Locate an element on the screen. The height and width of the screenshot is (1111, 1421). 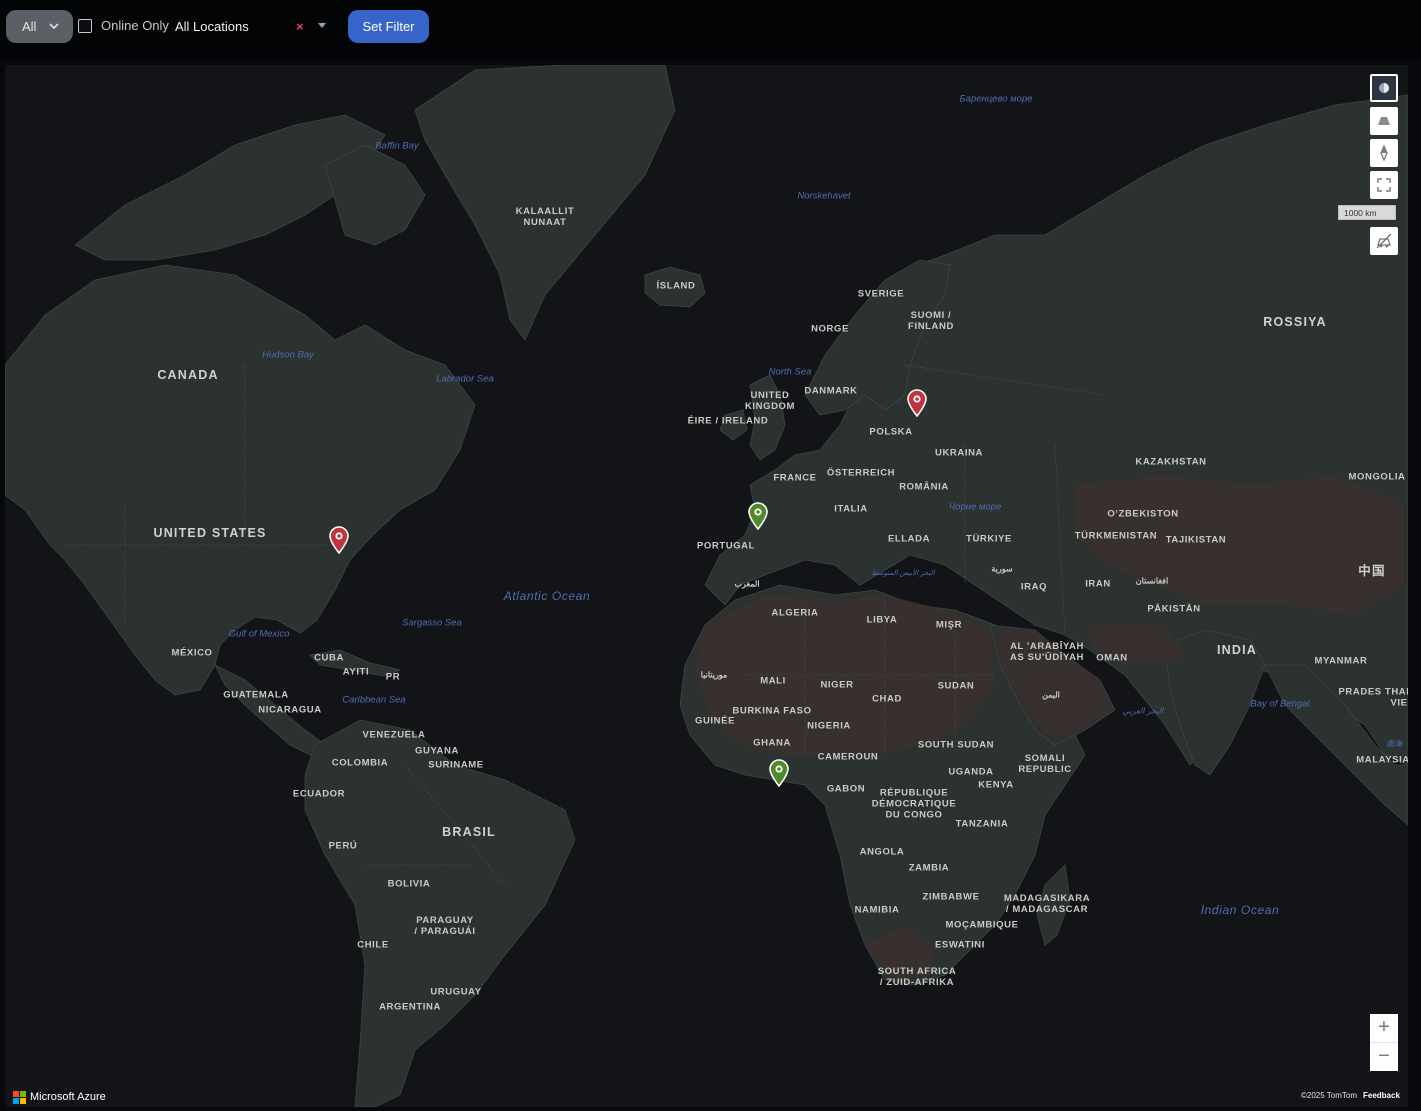
marker-gulf-guinea is located at coordinates (779, 773).